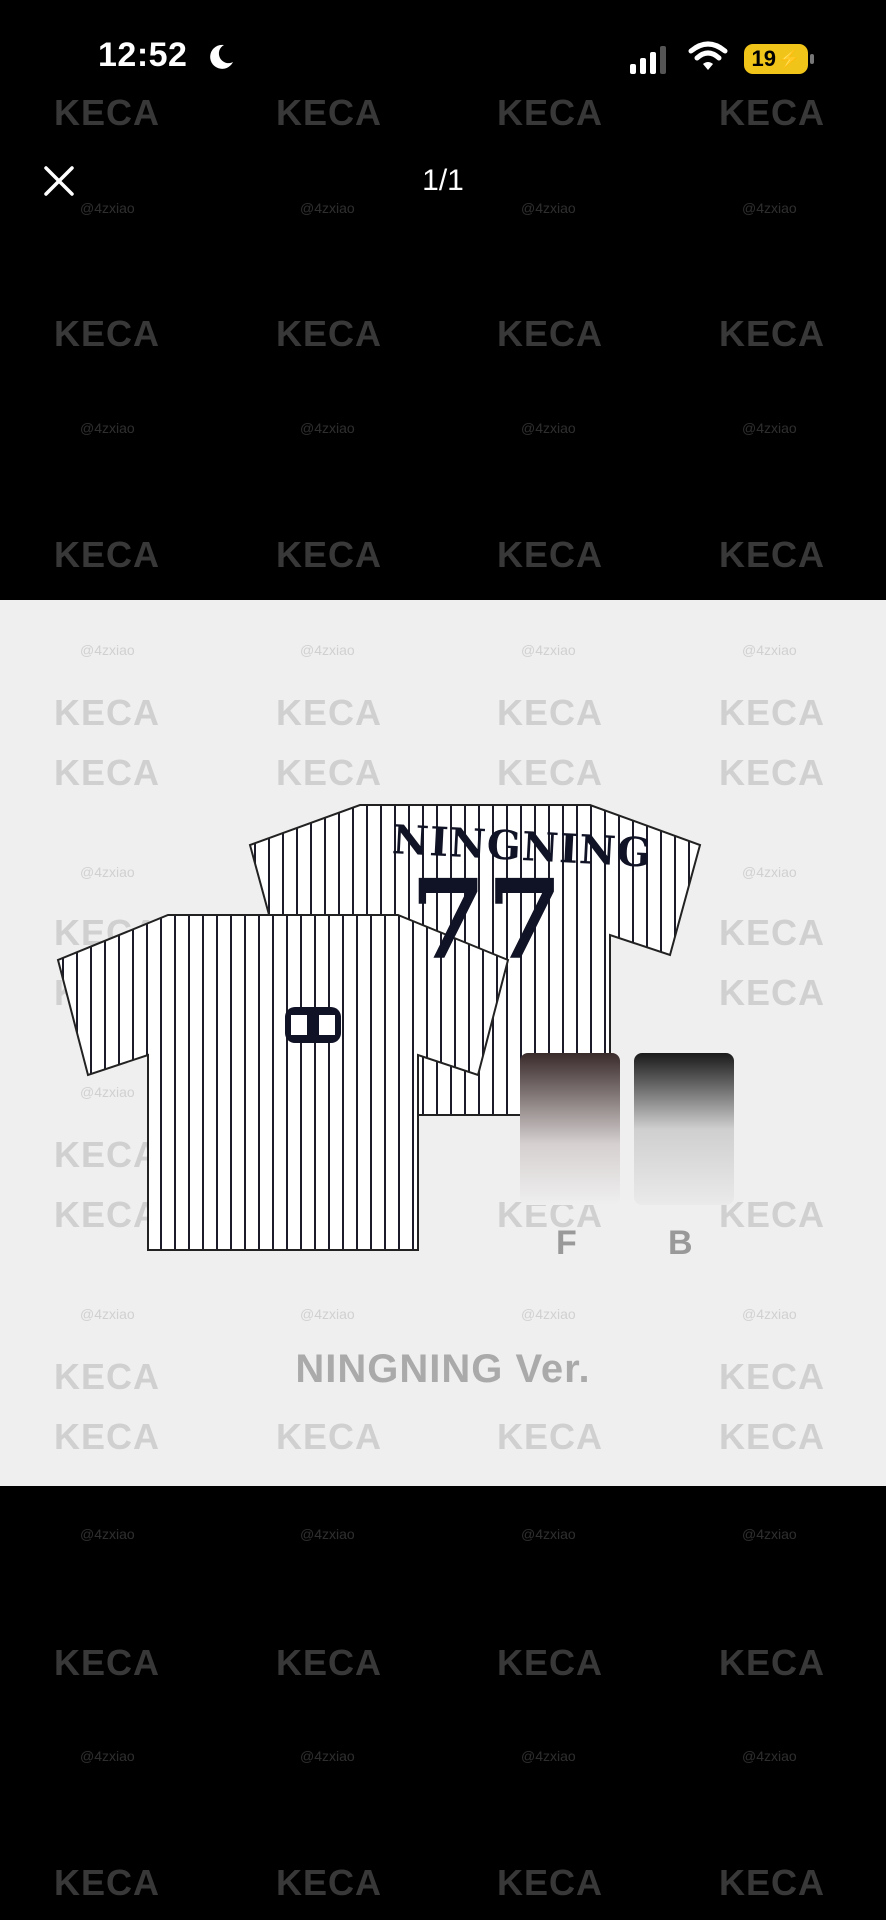  I want to click on signal-icon, so click(648, 60).